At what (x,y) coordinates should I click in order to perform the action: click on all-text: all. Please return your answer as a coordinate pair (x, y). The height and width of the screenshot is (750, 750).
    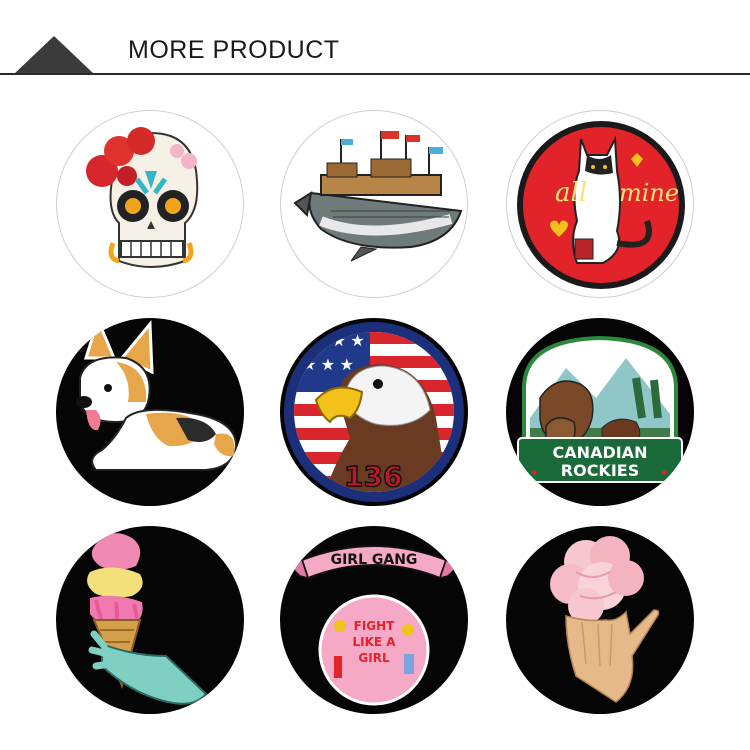
    Looking at the image, I should click on (571, 193).